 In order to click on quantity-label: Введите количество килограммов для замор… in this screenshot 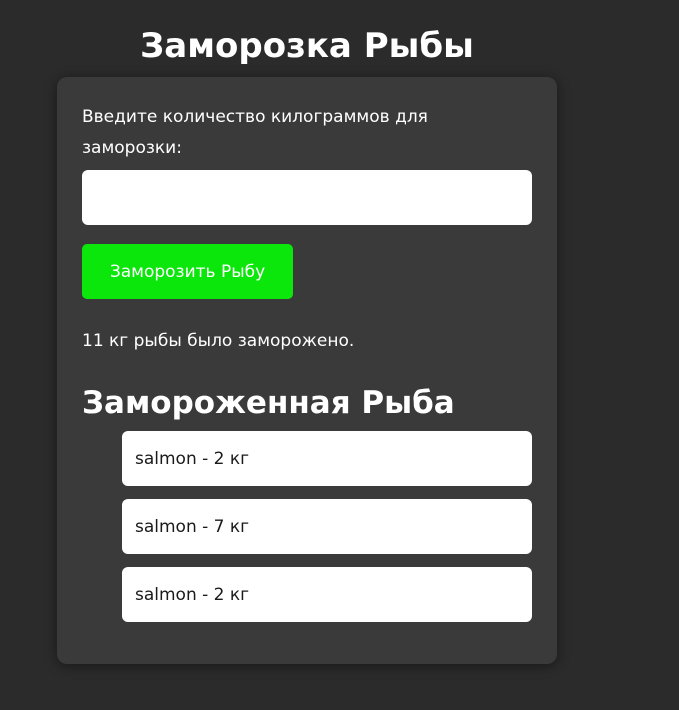, I will do `click(255, 132)`.